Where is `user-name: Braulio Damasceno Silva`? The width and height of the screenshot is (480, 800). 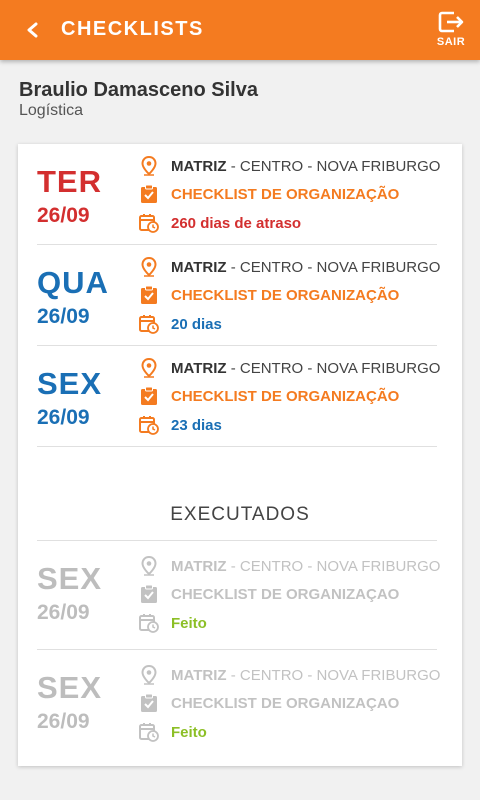 user-name: Braulio Damasceno Silva is located at coordinates (138, 90).